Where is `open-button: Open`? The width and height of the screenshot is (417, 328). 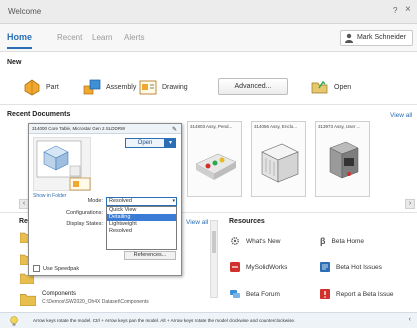
open-button: Open is located at coordinates (330, 87).